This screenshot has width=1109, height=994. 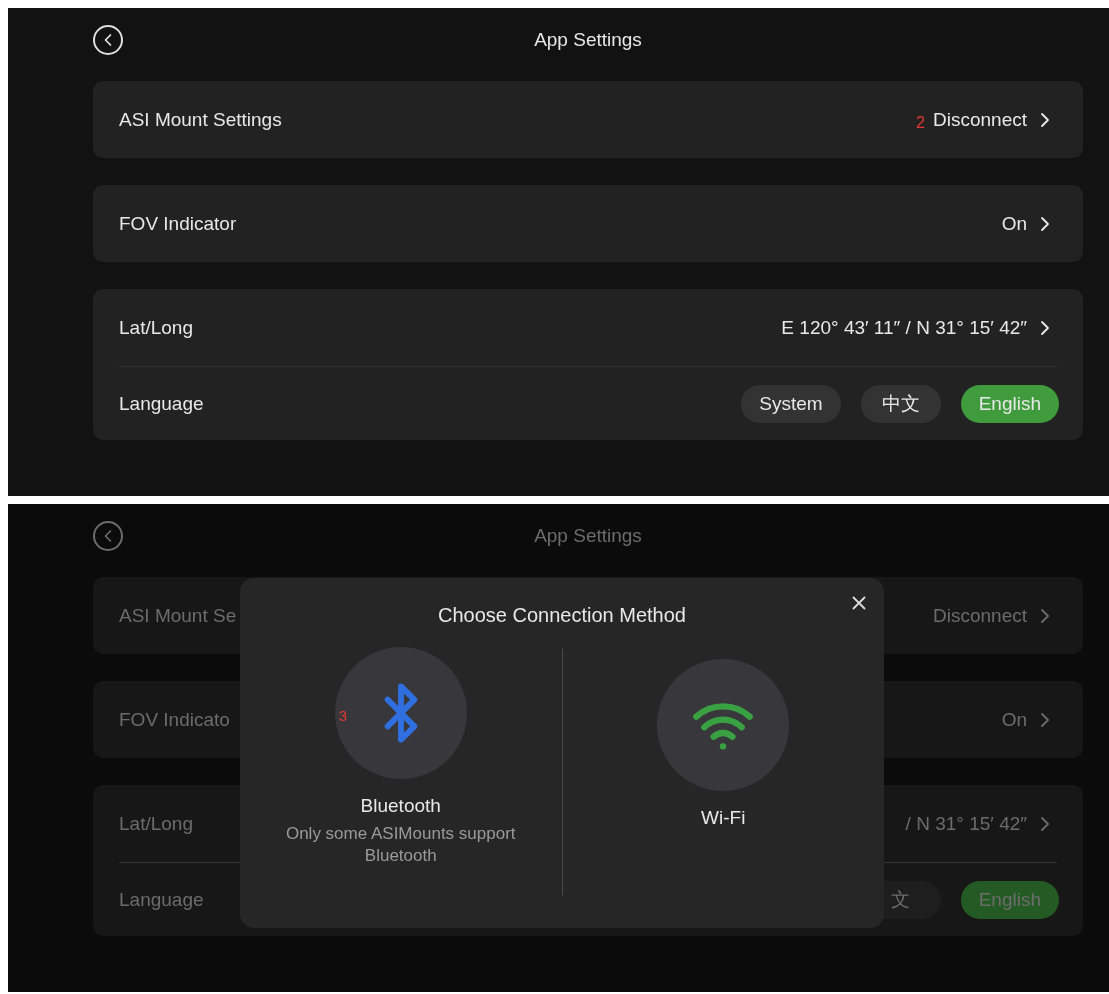 I want to click on annotation-number: 2, so click(x=920, y=122).